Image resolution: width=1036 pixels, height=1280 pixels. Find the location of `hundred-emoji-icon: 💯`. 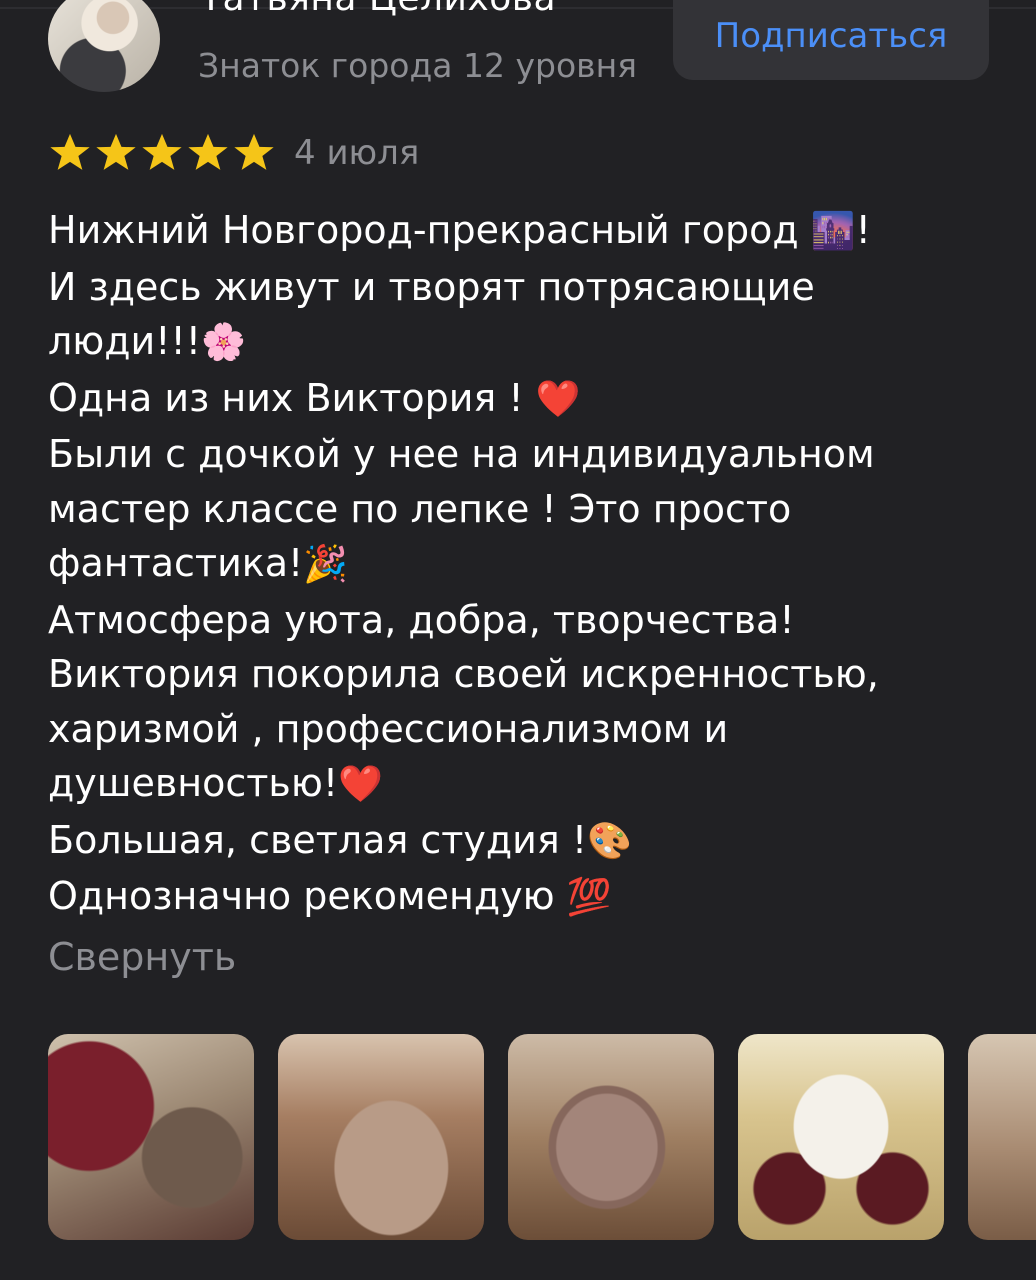

hundred-emoji-icon: 💯 is located at coordinates (589, 897).